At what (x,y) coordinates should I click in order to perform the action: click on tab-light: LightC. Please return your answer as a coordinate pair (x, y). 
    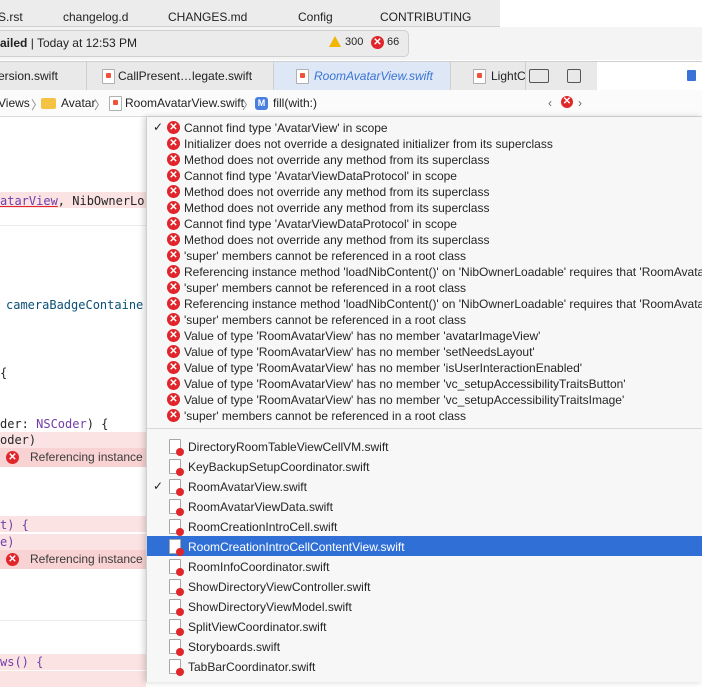
    Looking at the image, I should click on (488, 76).